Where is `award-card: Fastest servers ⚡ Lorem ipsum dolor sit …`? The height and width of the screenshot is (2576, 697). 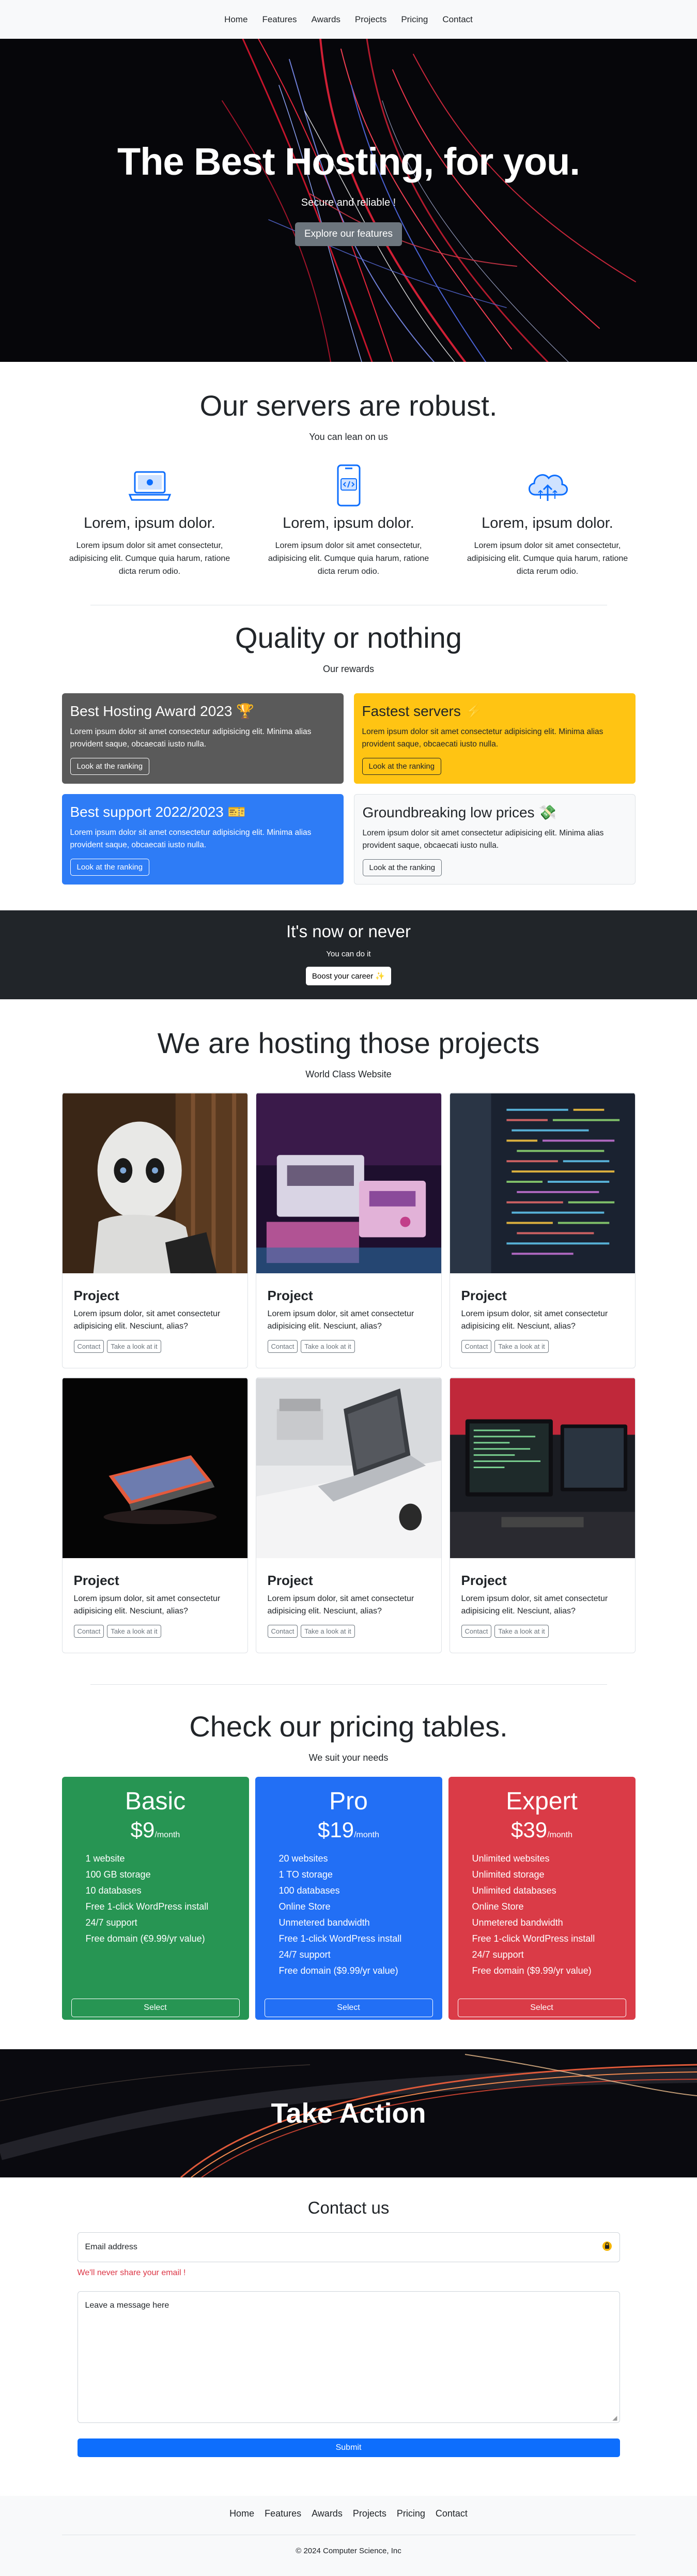 award-card: Fastest servers ⚡ Lorem ipsum dolor sit … is located at coordinates (495, 738).